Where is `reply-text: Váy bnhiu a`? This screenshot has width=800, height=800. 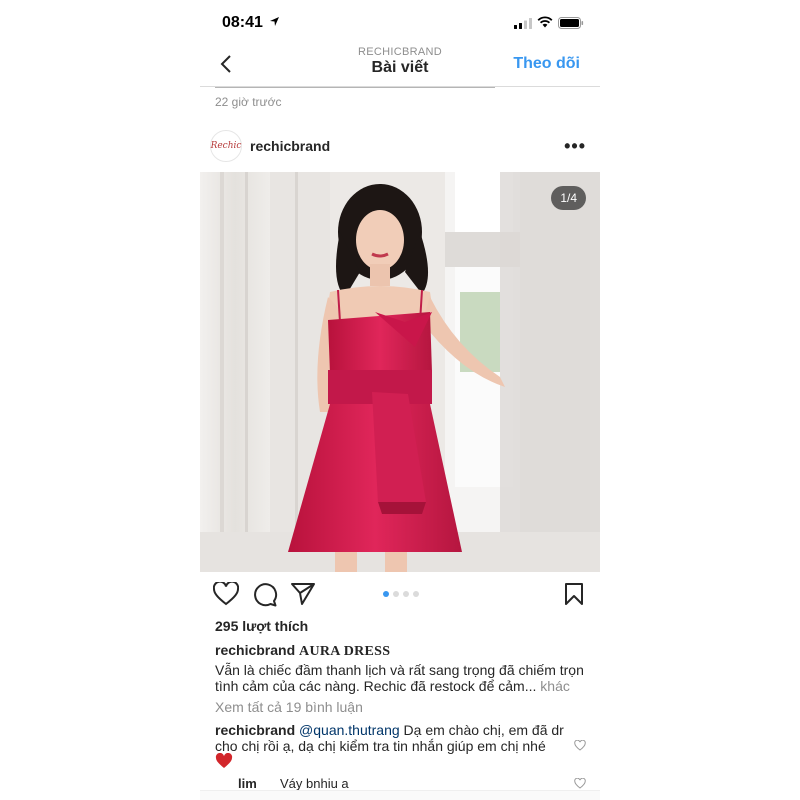 reply-text: Váy bnhiu a is located at coordinates (314, 783).